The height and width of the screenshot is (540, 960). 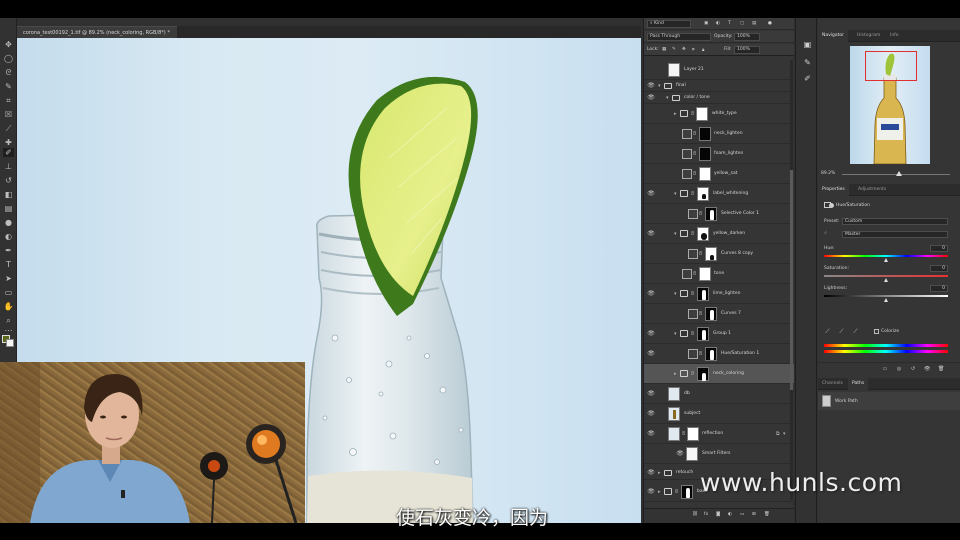 I want to click on filter-type-icon: T, so click(x=729, y=23).